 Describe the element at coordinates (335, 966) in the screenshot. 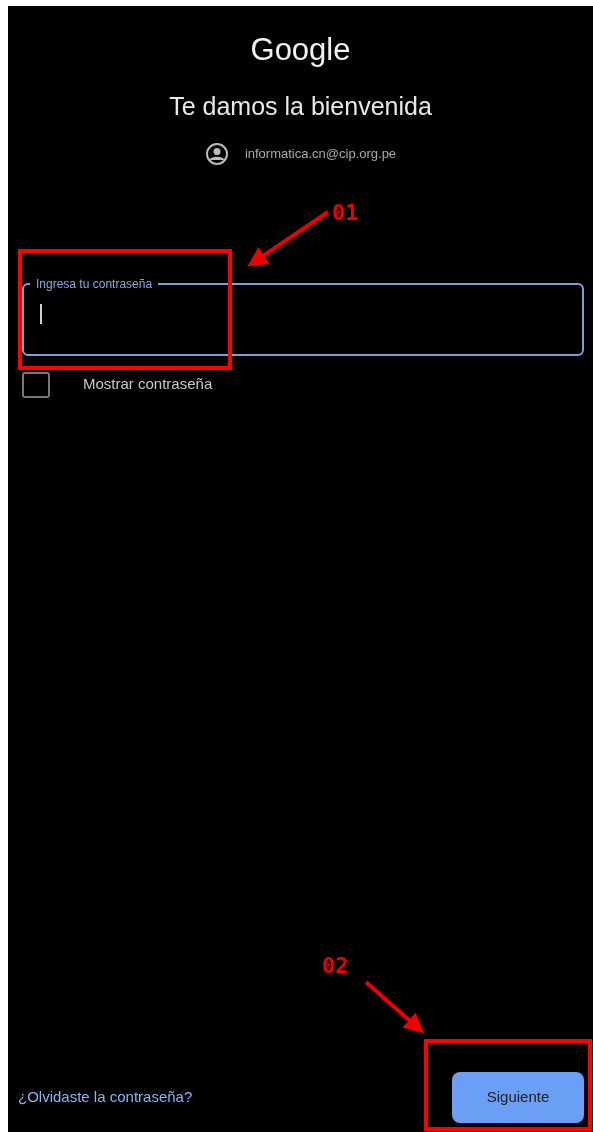

I see `callout-number: 02` at that location.